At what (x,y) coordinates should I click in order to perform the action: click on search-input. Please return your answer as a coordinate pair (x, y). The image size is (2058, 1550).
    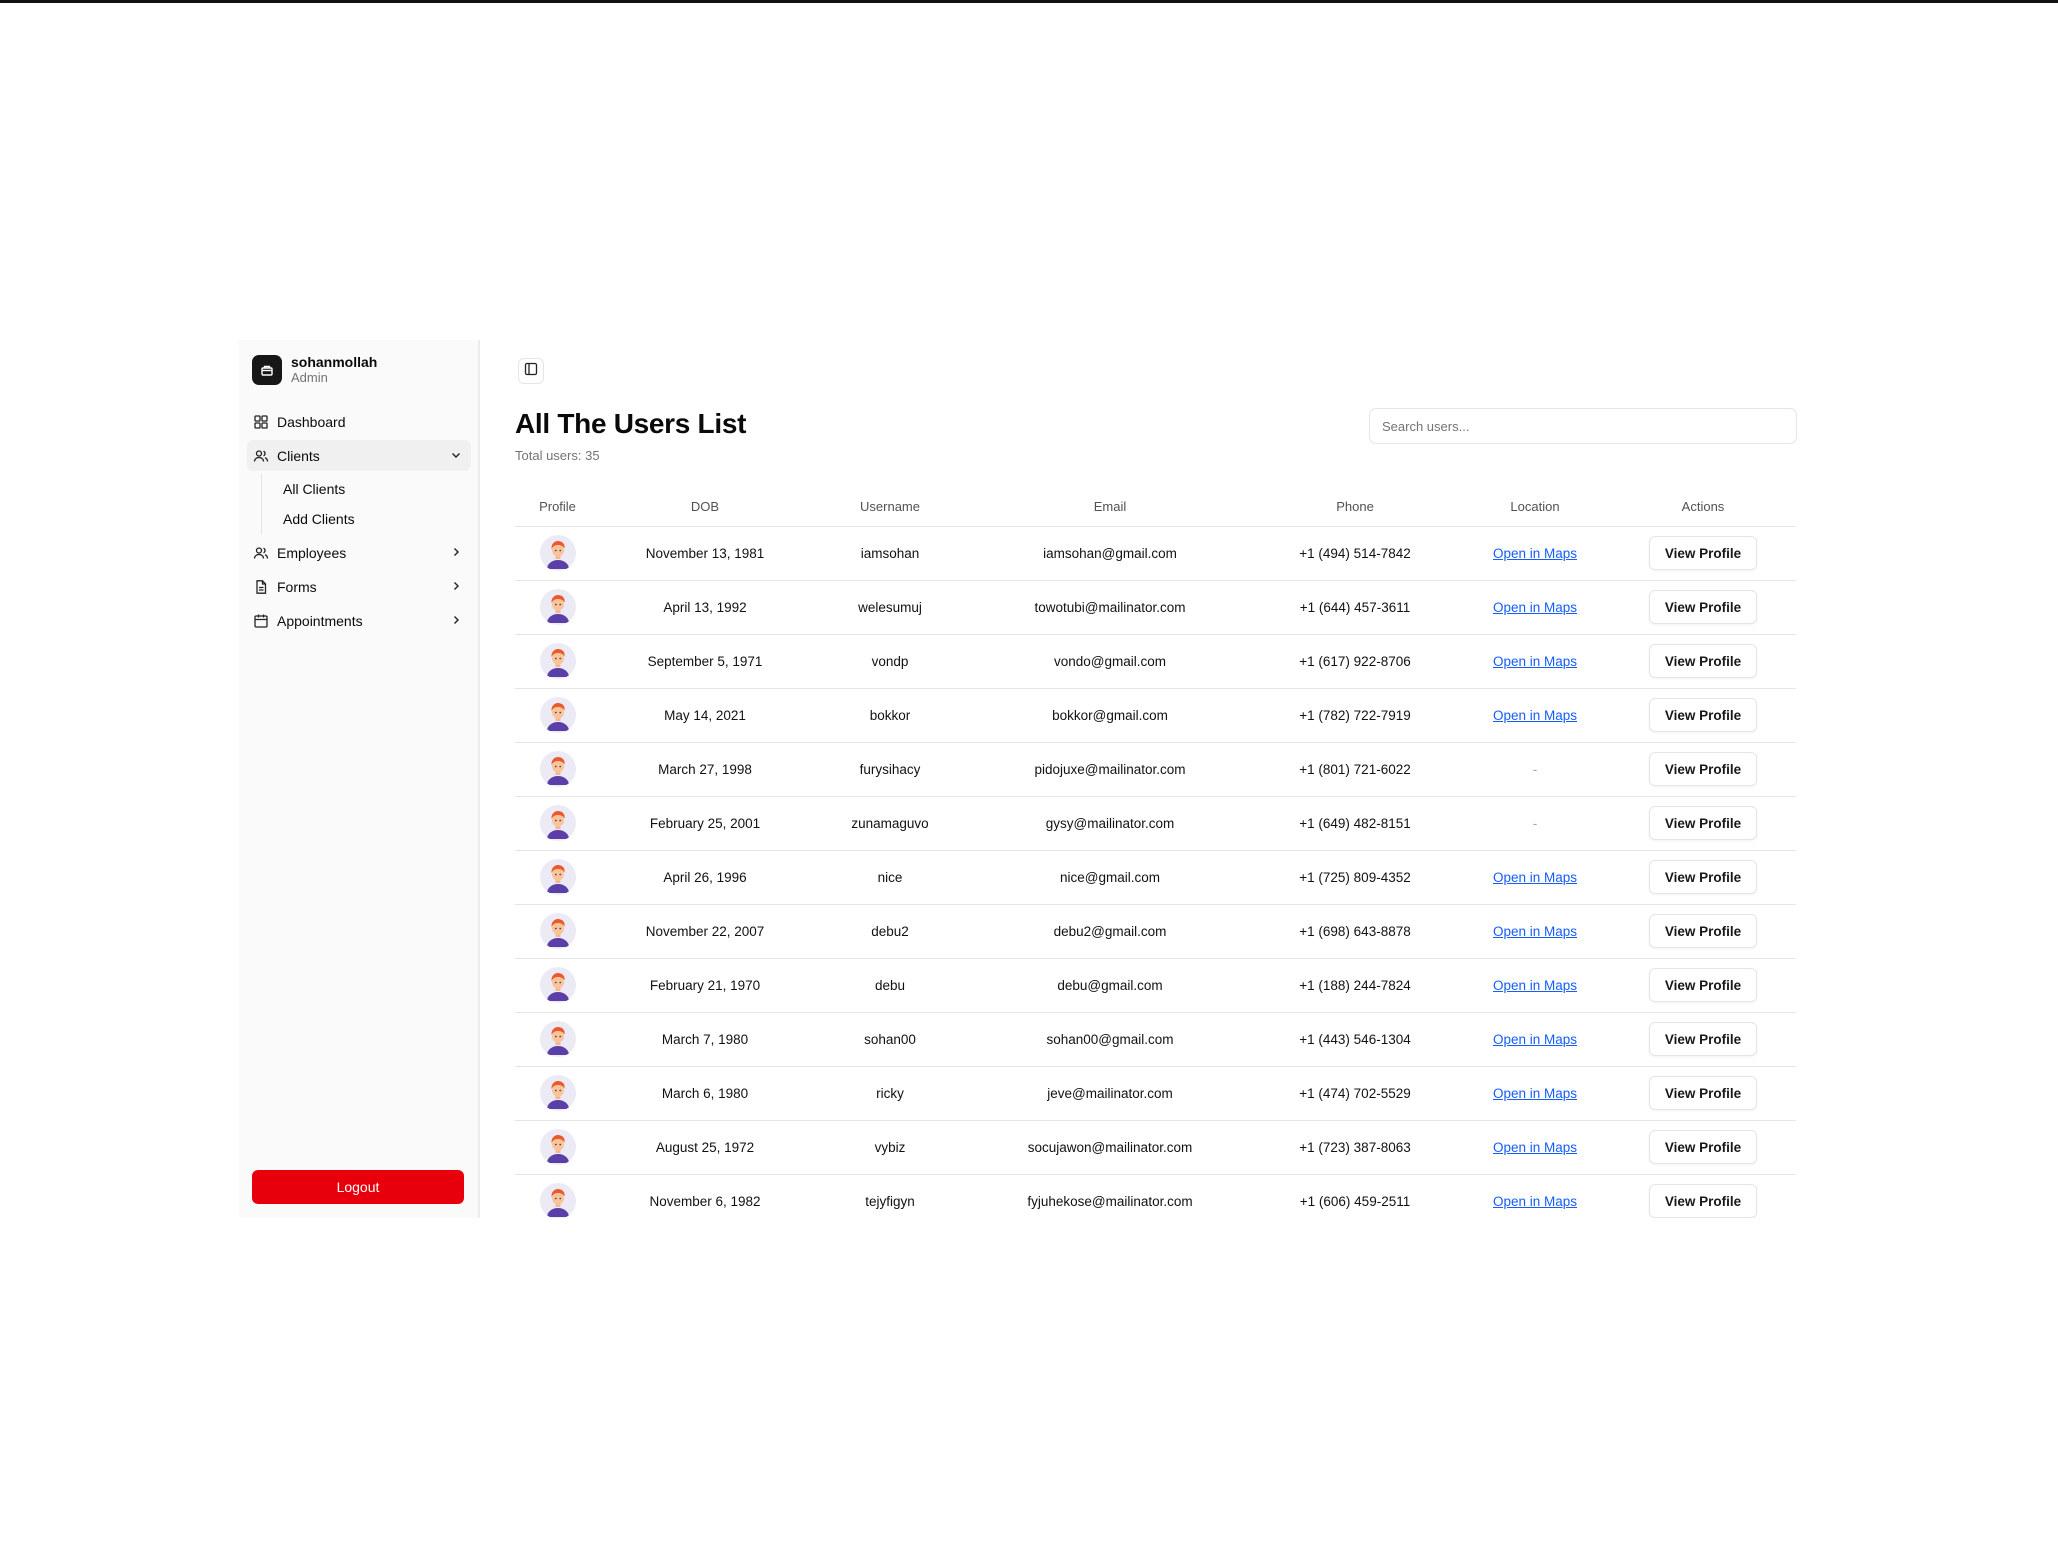
    Looking at the image, I should click on (1583, 426).